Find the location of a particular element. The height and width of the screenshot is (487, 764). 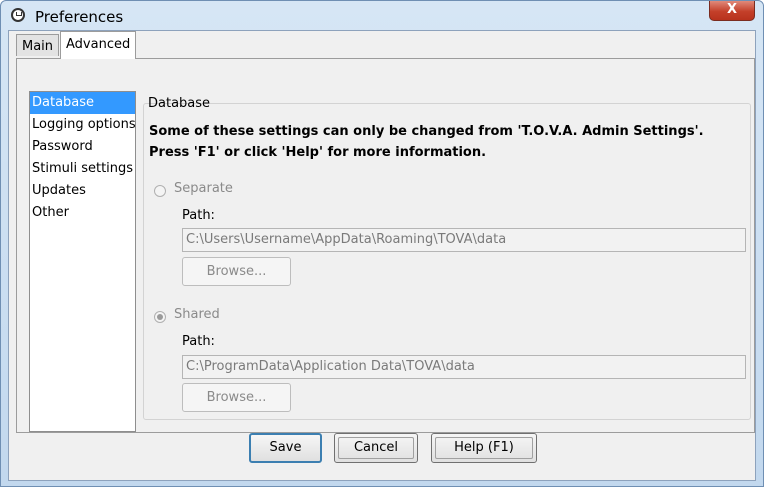

close-button: X is located at coordinates (732, 11).